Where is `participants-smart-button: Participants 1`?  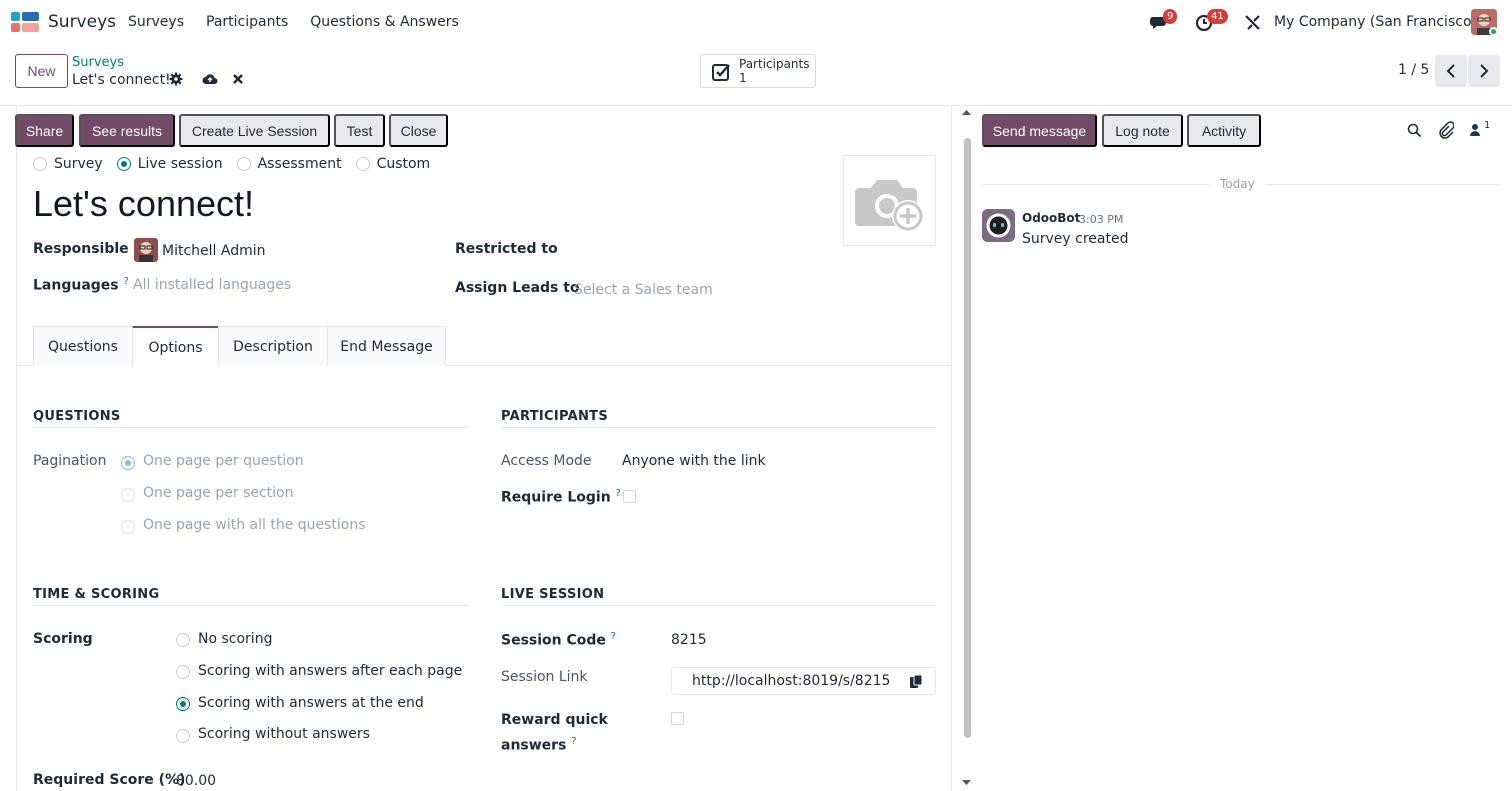
participants-smart-button: Participants 1 is located at coordinates (758, 71).